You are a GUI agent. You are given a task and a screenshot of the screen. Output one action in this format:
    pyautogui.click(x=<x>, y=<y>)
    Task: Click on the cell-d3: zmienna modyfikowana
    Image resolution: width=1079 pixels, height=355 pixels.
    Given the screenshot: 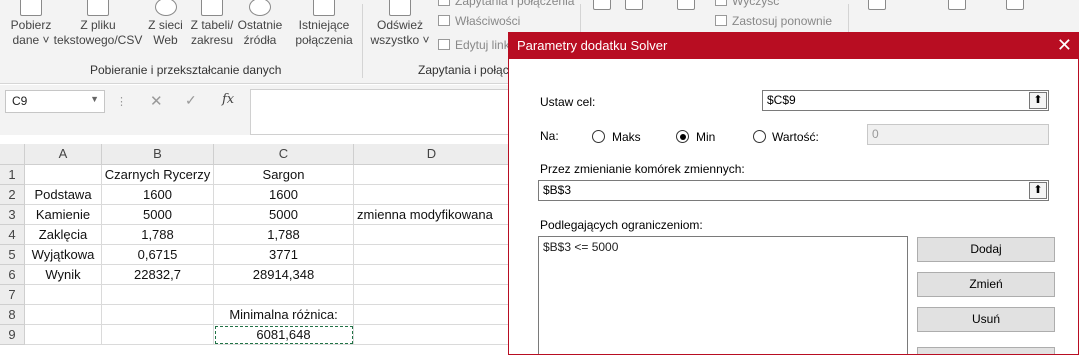 What is the action you would take?
    pyautogui.click(x=432, y=215)
    